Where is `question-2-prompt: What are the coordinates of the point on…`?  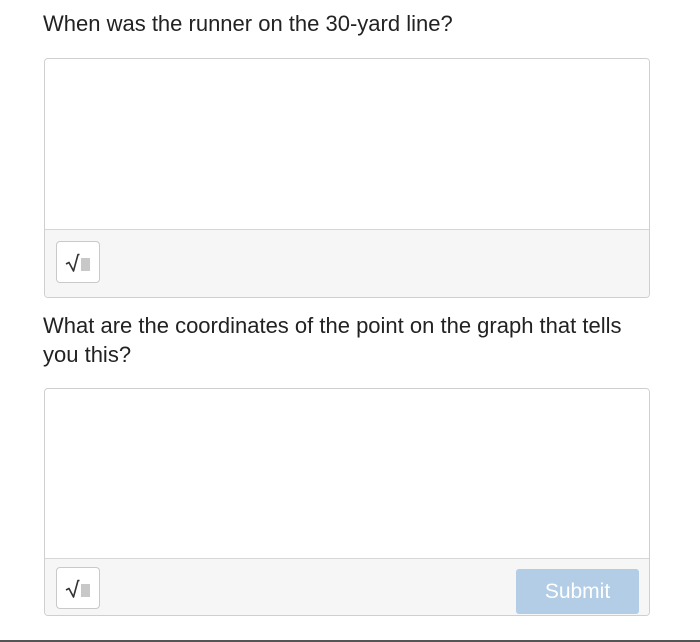
question-2-prompt: What are the coordinates of the point on… is located at coordinates (332, 340).